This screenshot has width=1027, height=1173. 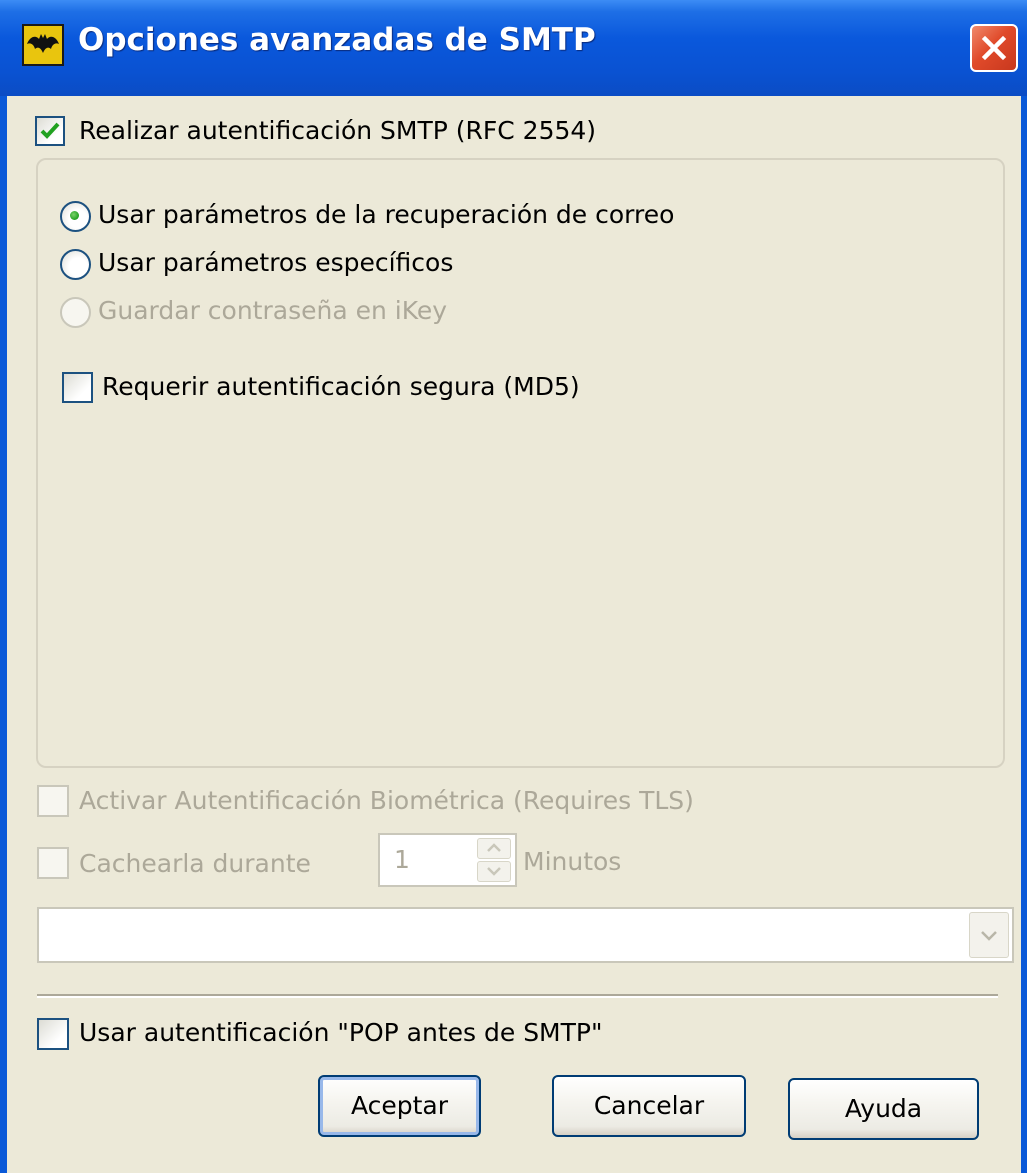 I want to click on retrieval-params-radio, so click(x=75, y=216).